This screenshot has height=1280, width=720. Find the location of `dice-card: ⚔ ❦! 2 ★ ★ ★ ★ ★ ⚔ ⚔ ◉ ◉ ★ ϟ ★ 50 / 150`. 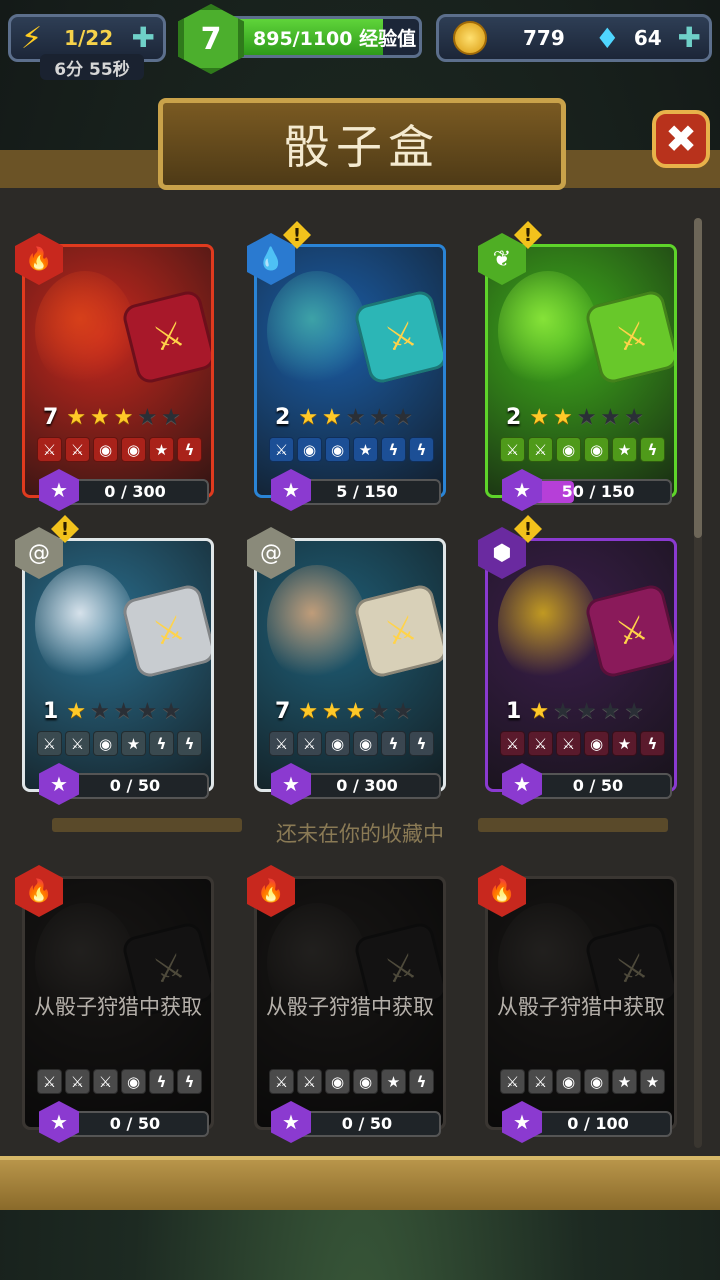

dice-card: ⚔ ❦! 2 ★ ★ ★ ★ ★ ⚔ ⚔ ◉ ◉ ★ ϟ ★ 50 / 150 is located at coordinates (577, 366).